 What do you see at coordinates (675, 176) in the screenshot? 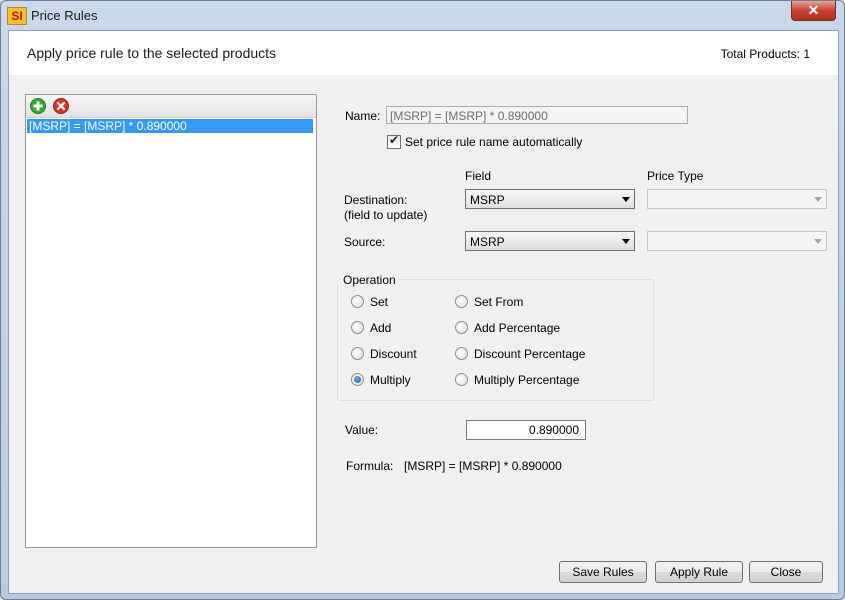
I see `price-type-column-header: Price Type` at bounding box center [675, 176].